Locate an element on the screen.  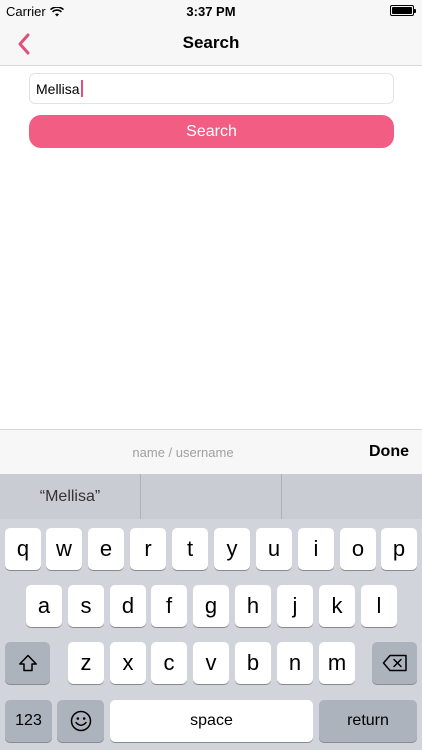
key-y: y is located at coordinates (232, 549).